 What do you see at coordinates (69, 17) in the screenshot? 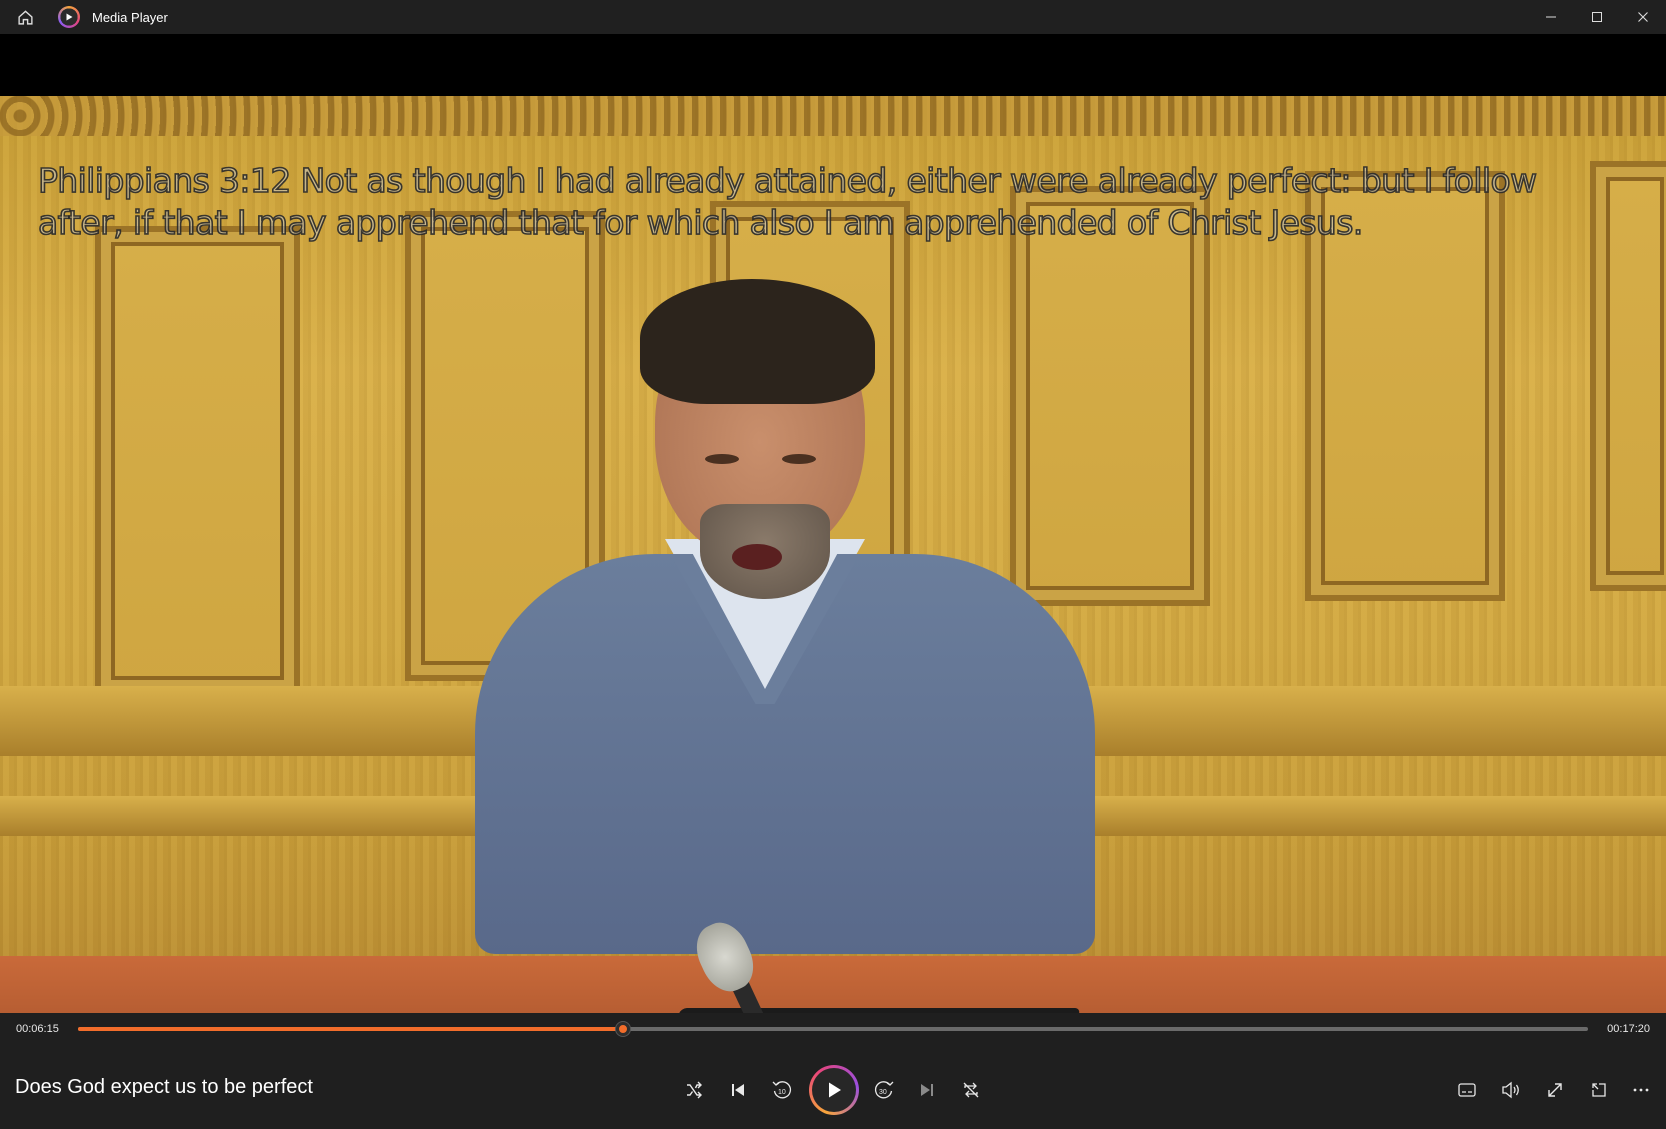
I see `app-icon` at bounding box center [69, 17].